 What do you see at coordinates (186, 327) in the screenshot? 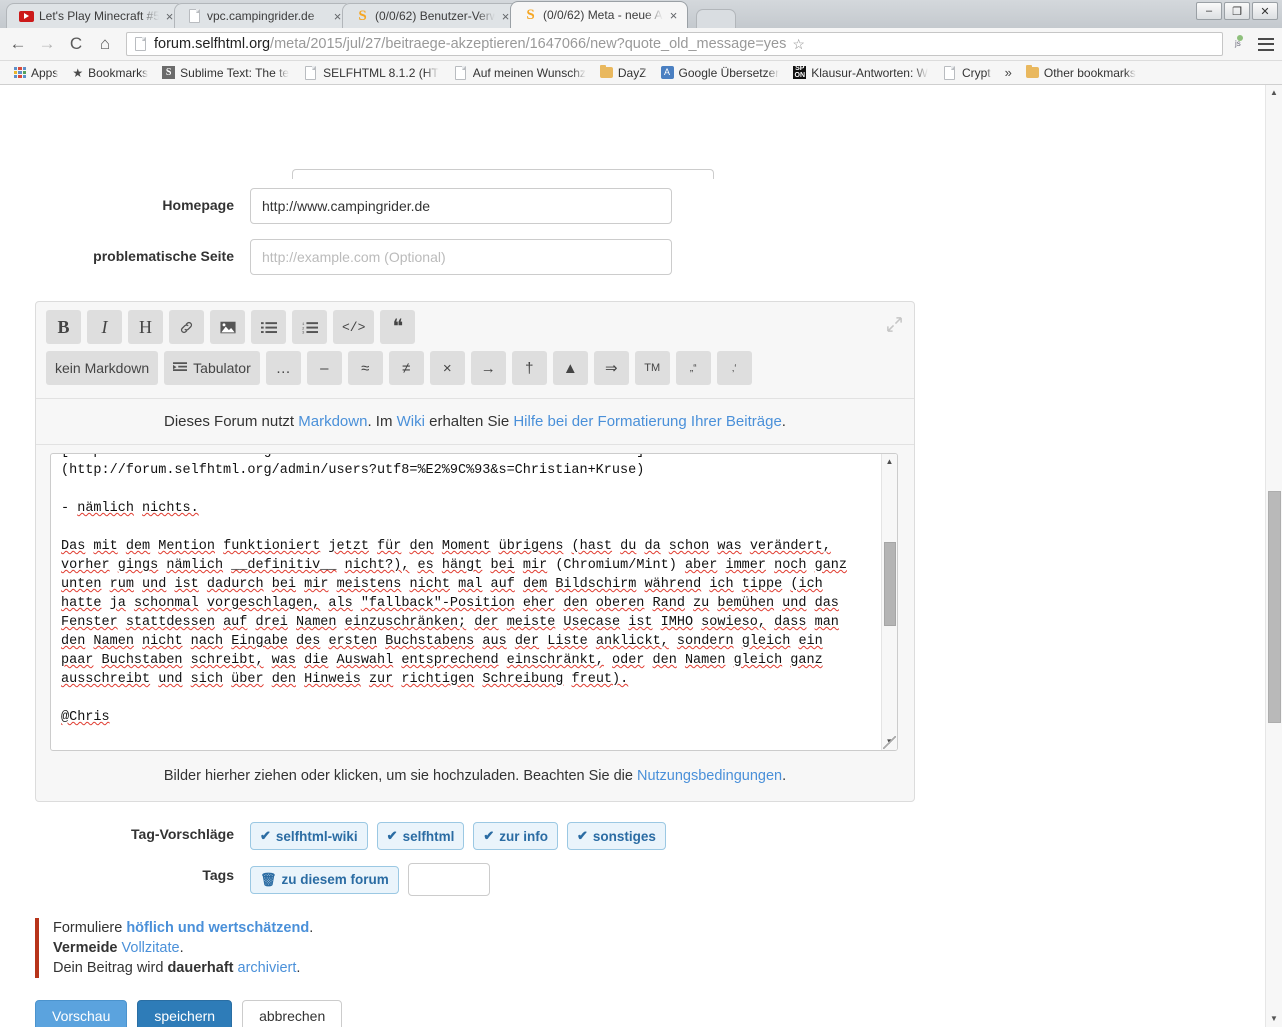
I see `link-icon` at bounding box center [186, 327].